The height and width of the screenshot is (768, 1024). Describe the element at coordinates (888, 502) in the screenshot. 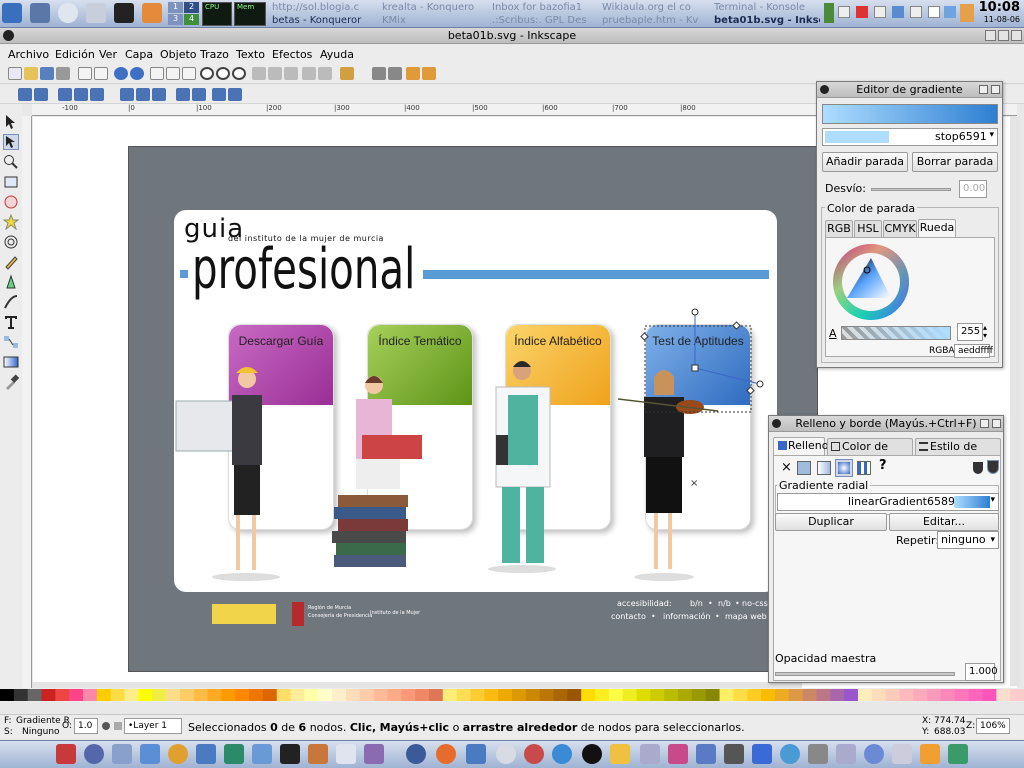

I see `gradient-selector: linearGradient6589 ▾` at that location.